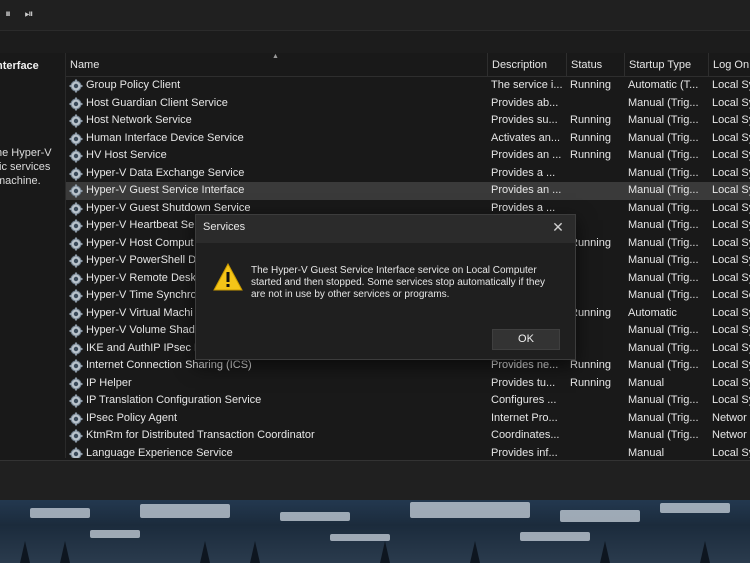  I want to click on column-header-startup-type: Startup Type, so click(666, 64).